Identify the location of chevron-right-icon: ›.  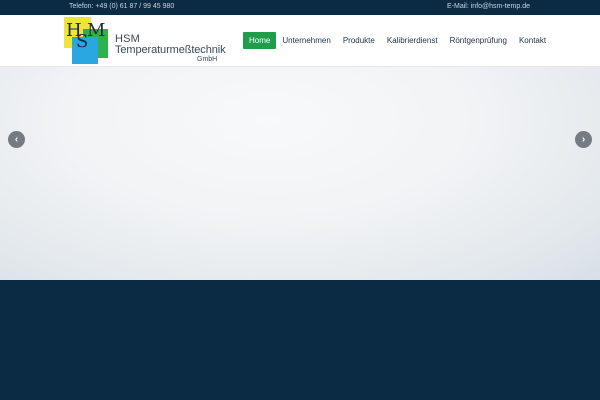
(583, 139).